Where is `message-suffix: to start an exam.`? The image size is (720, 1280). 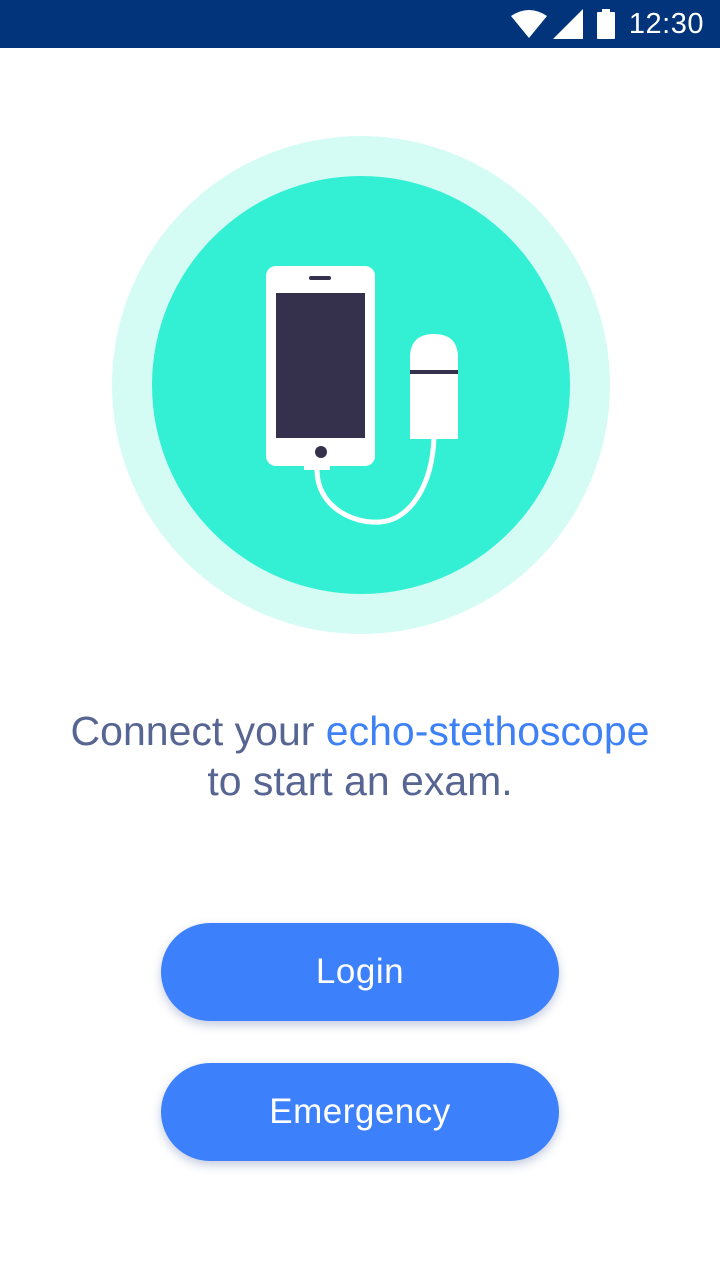 message-suffix: to start an exam. is located at coordinates (360, 781).